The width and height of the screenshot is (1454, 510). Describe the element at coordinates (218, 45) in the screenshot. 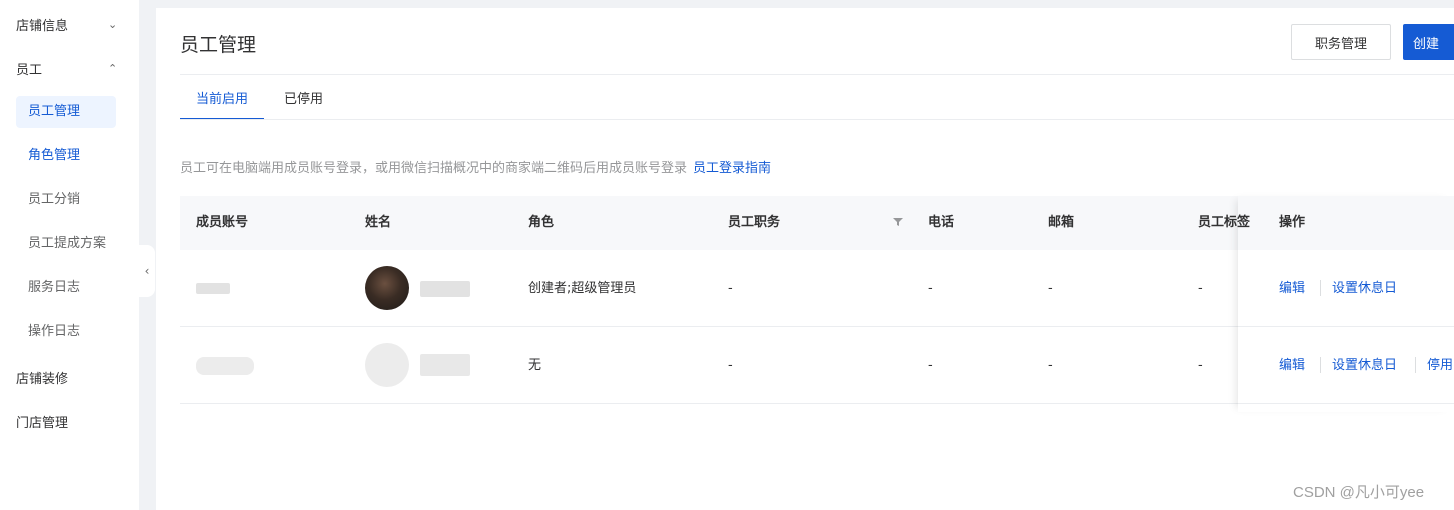

I see `page-title: 员工管理` at that location.